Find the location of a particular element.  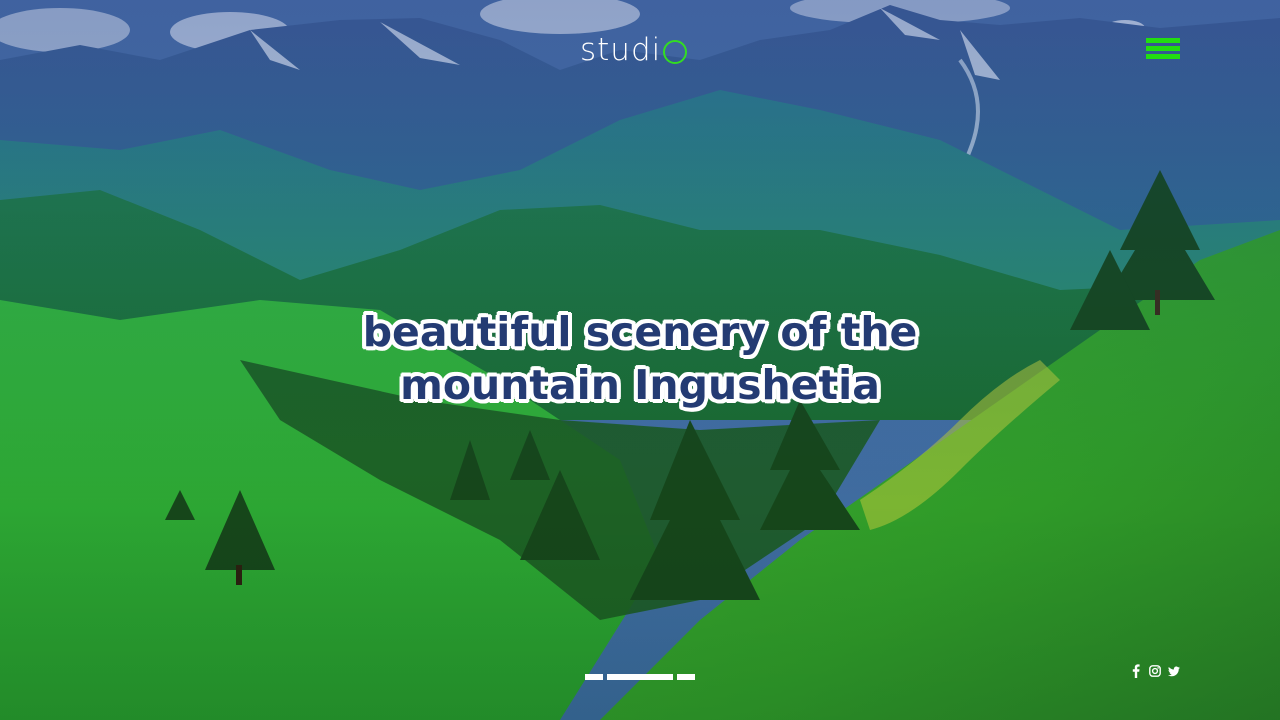

slider-pagination is located at coordinates (641, 677).